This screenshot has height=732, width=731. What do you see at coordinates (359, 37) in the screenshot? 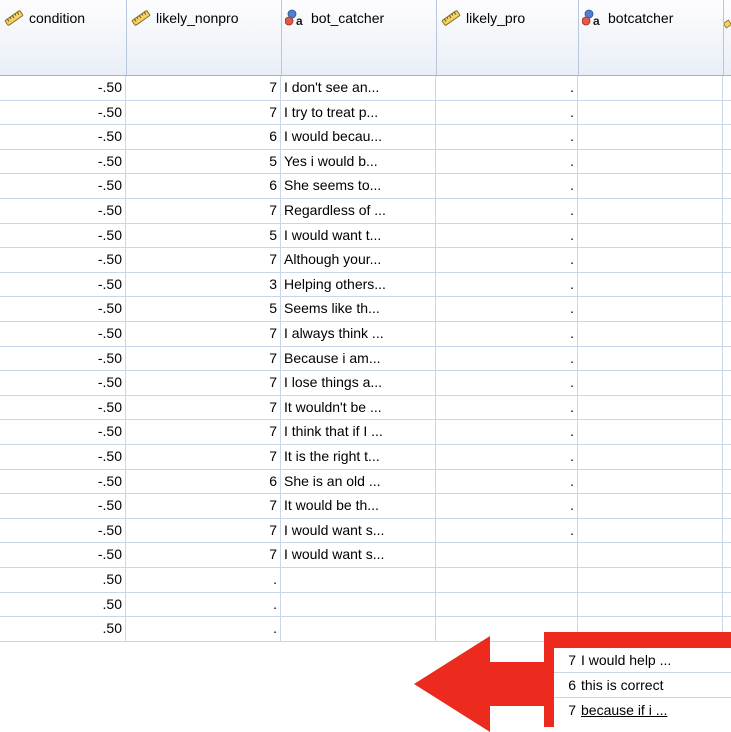
I see `column-header-bot-catcher: a bot_catcher` at bounding box center [359, 37].